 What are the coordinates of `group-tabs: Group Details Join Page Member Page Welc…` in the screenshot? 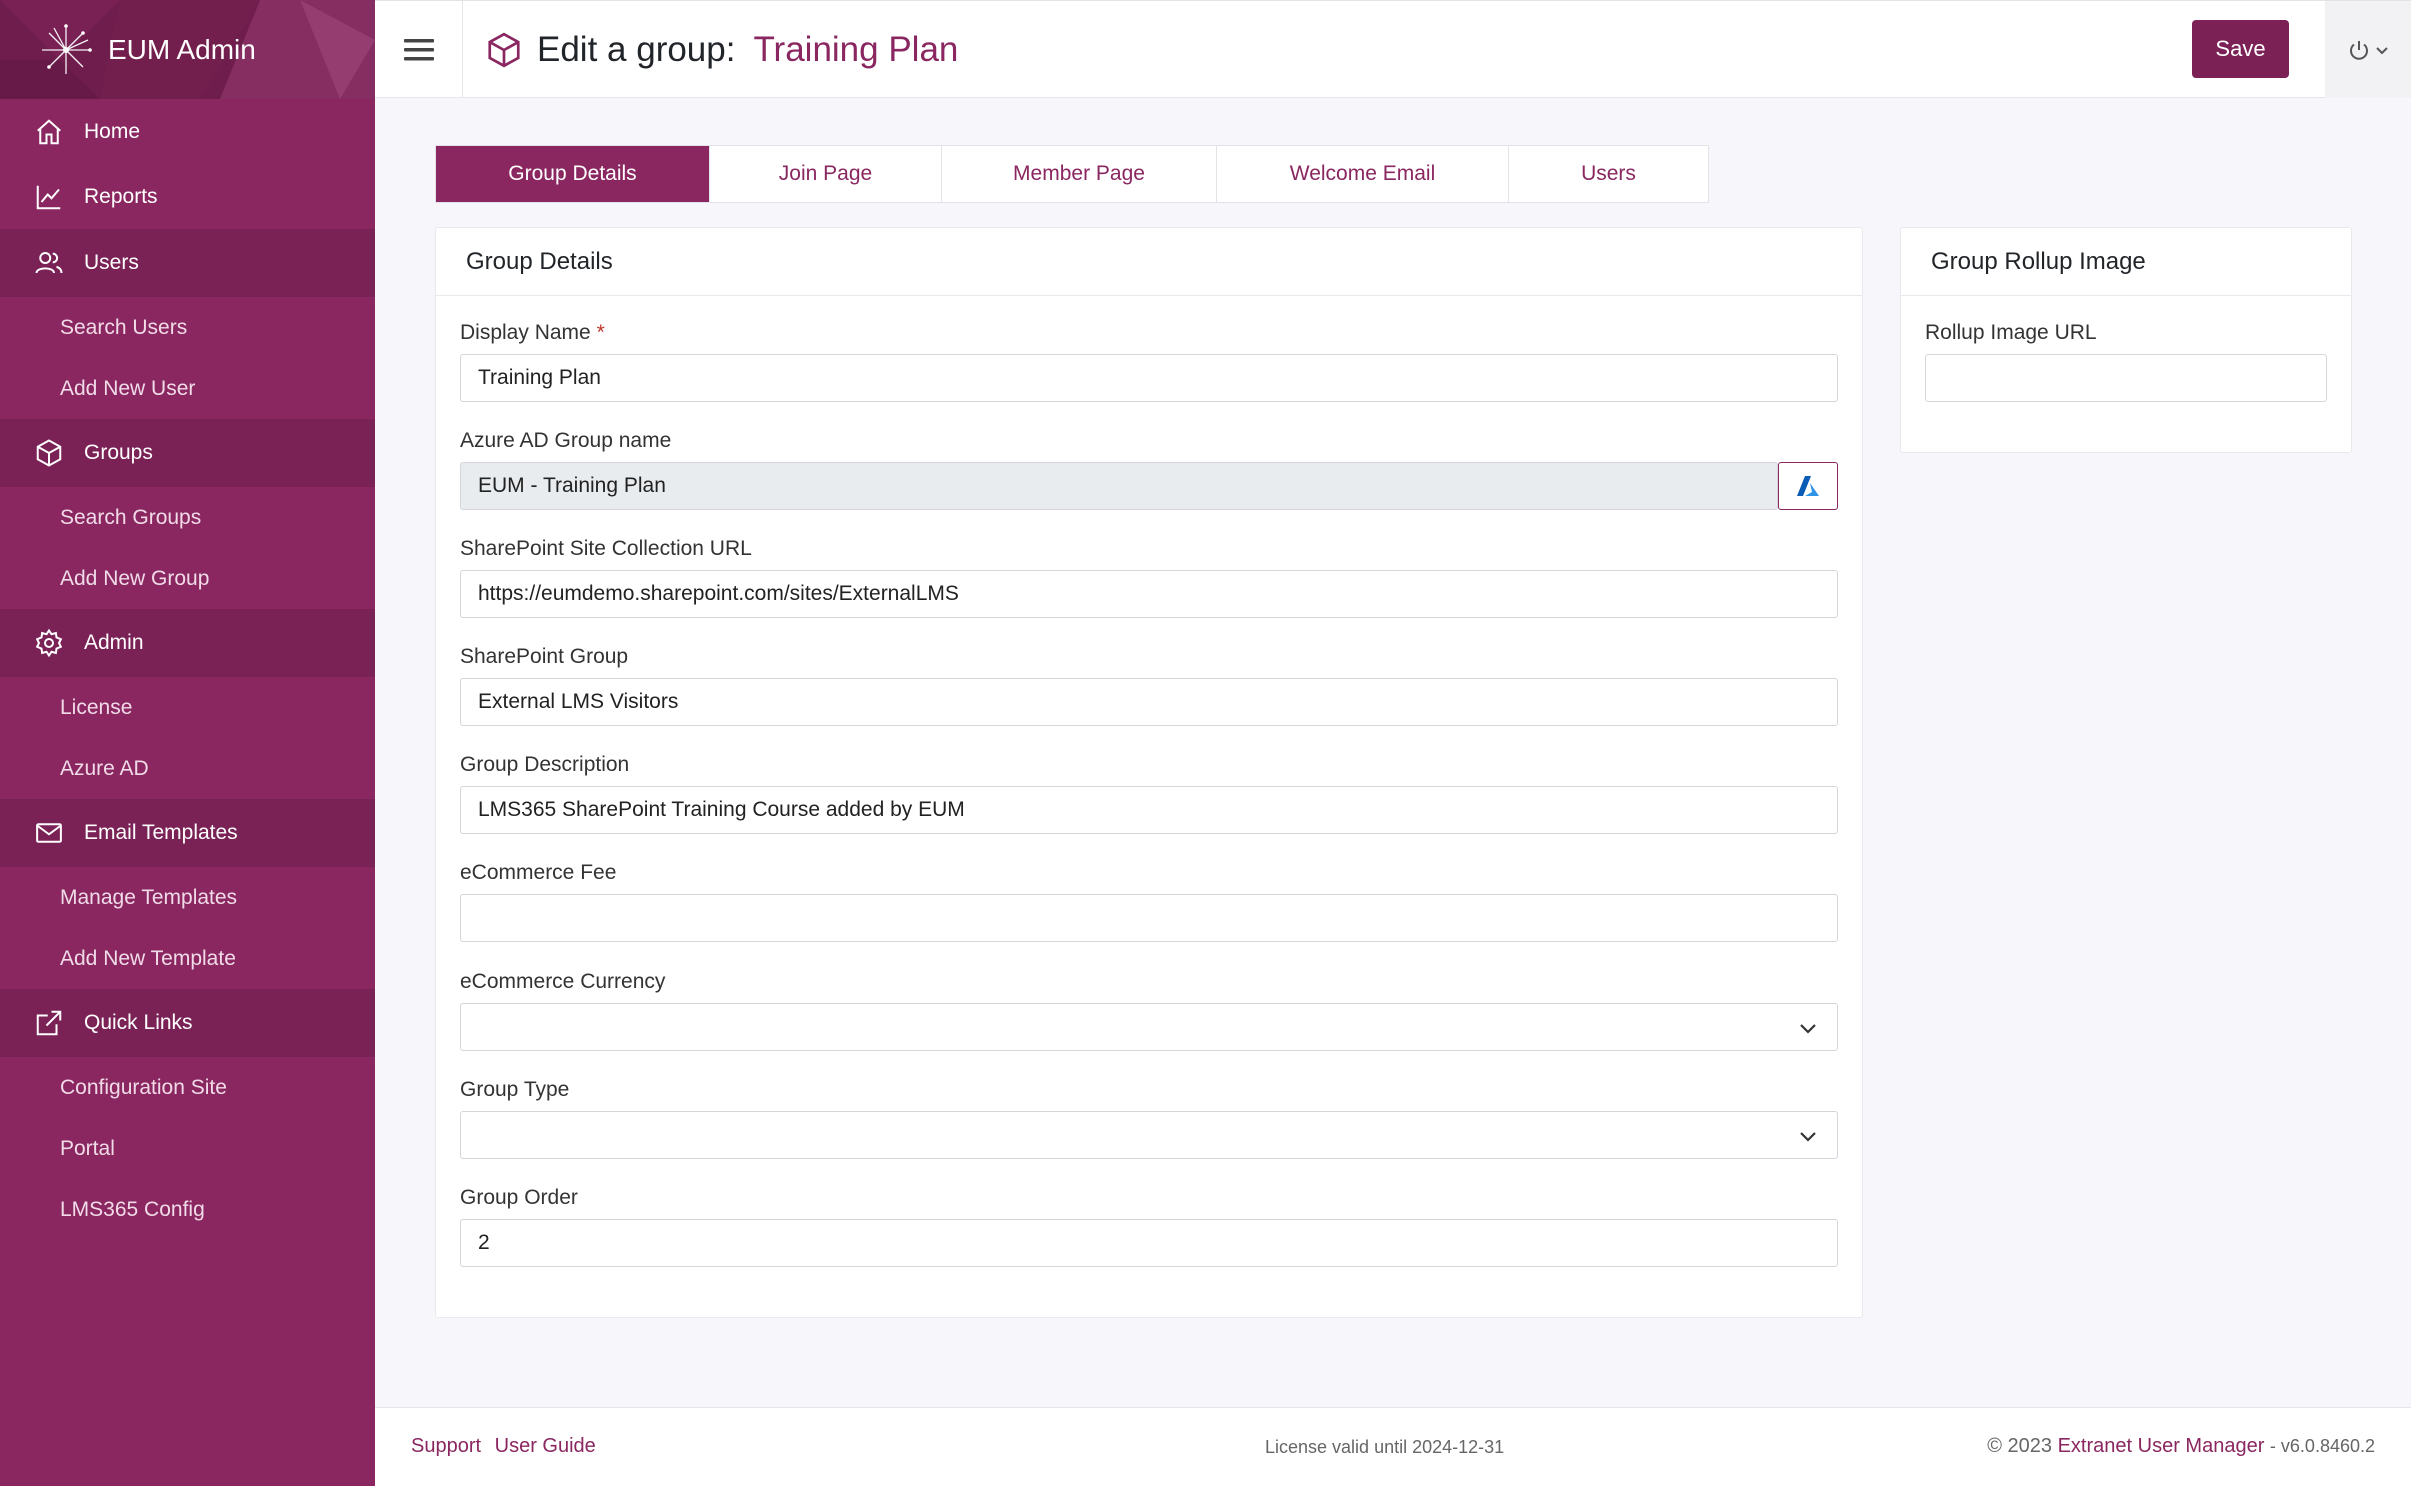 It's located at (1072, 174).